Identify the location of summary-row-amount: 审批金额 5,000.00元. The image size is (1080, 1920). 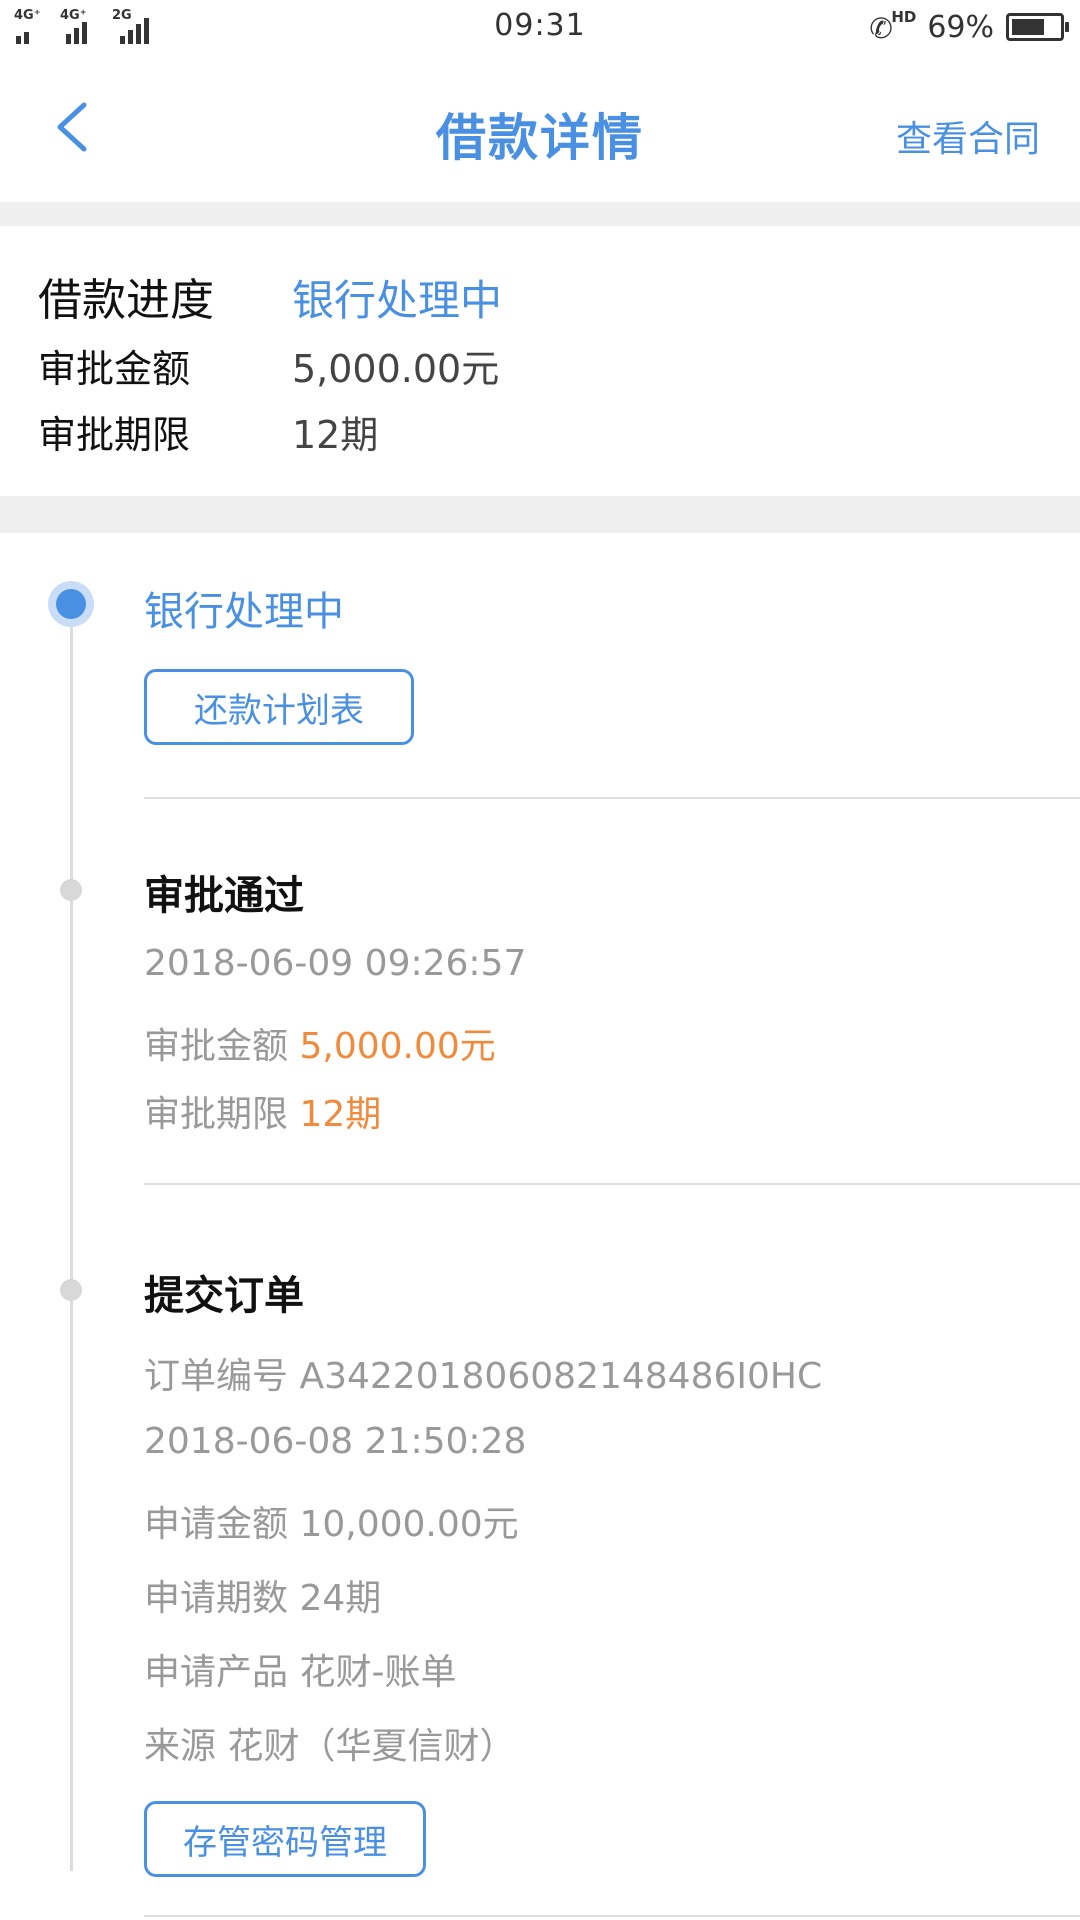
(268, 365).